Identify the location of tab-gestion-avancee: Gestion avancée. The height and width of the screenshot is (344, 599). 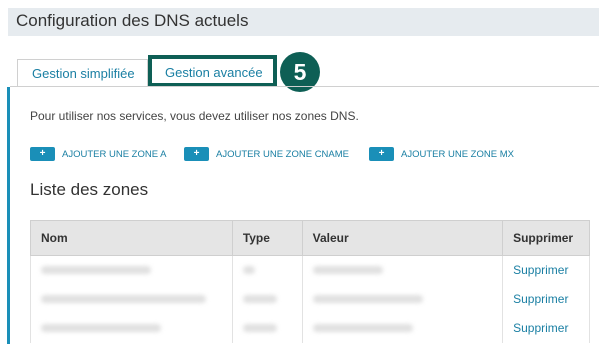
(212, 71).